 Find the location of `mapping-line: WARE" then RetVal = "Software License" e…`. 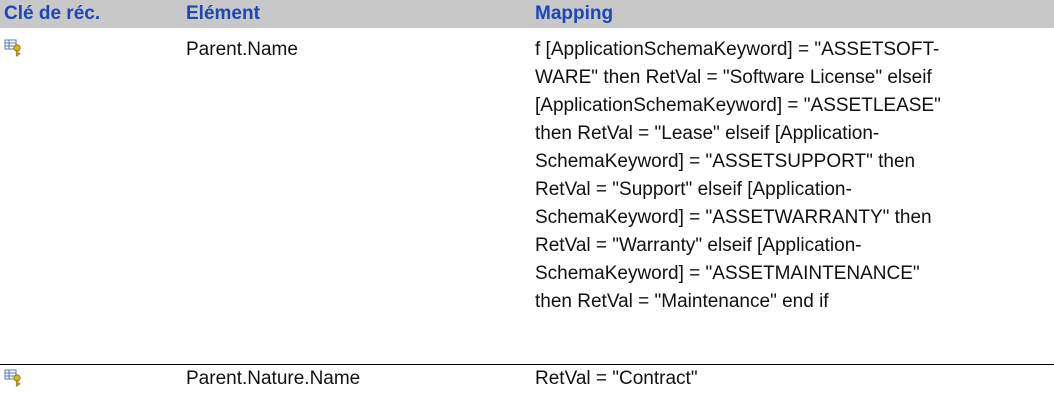

mapping-line: WARE" then RetVal = "Software License" e… is located at coordinates (733, 77).